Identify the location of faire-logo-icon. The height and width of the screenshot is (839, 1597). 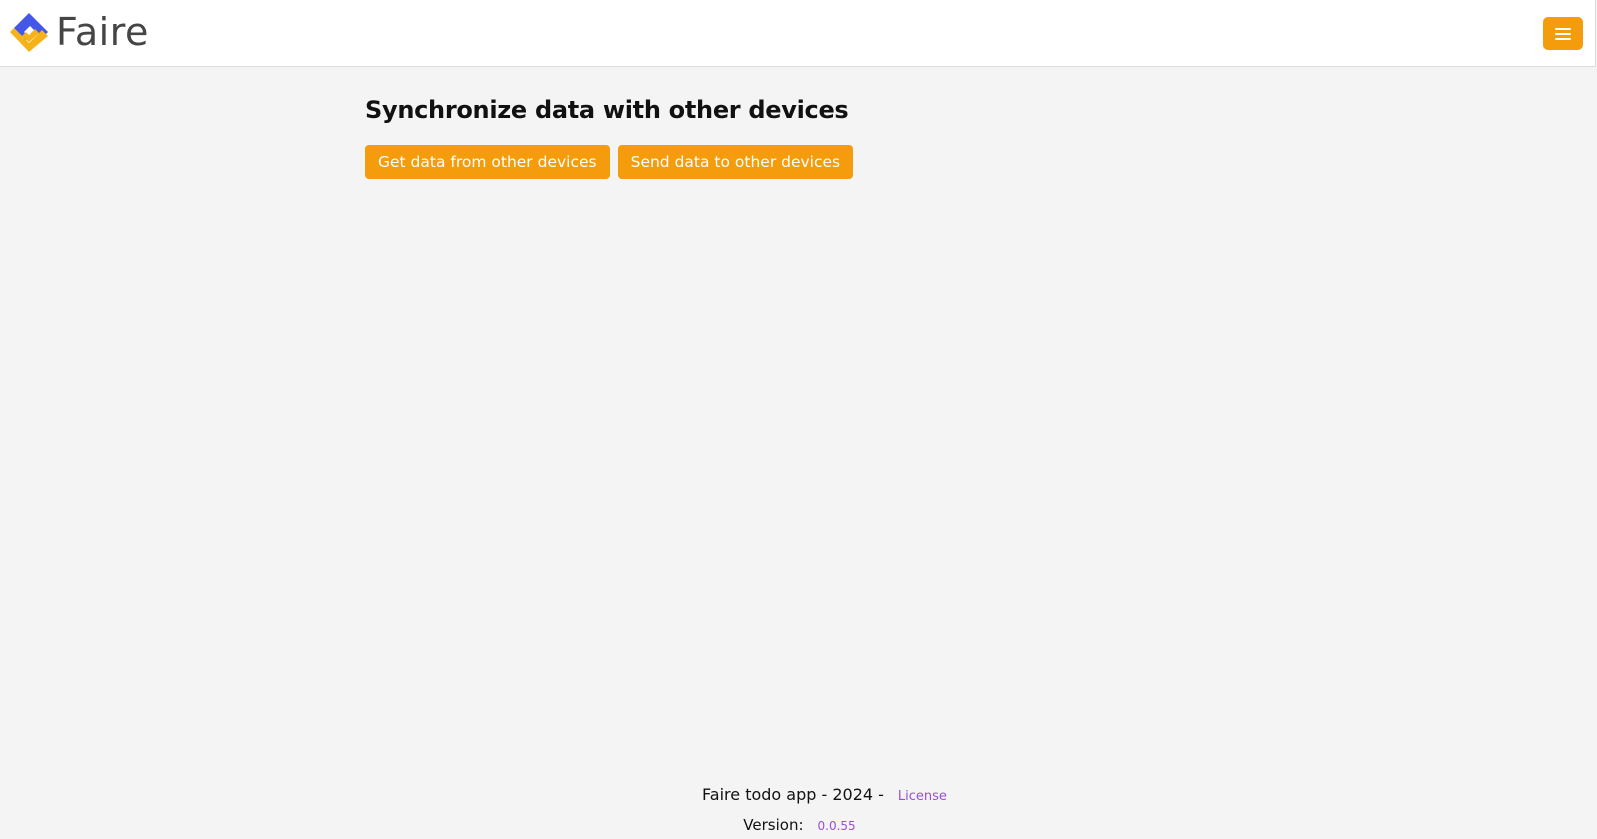
(29, 32).